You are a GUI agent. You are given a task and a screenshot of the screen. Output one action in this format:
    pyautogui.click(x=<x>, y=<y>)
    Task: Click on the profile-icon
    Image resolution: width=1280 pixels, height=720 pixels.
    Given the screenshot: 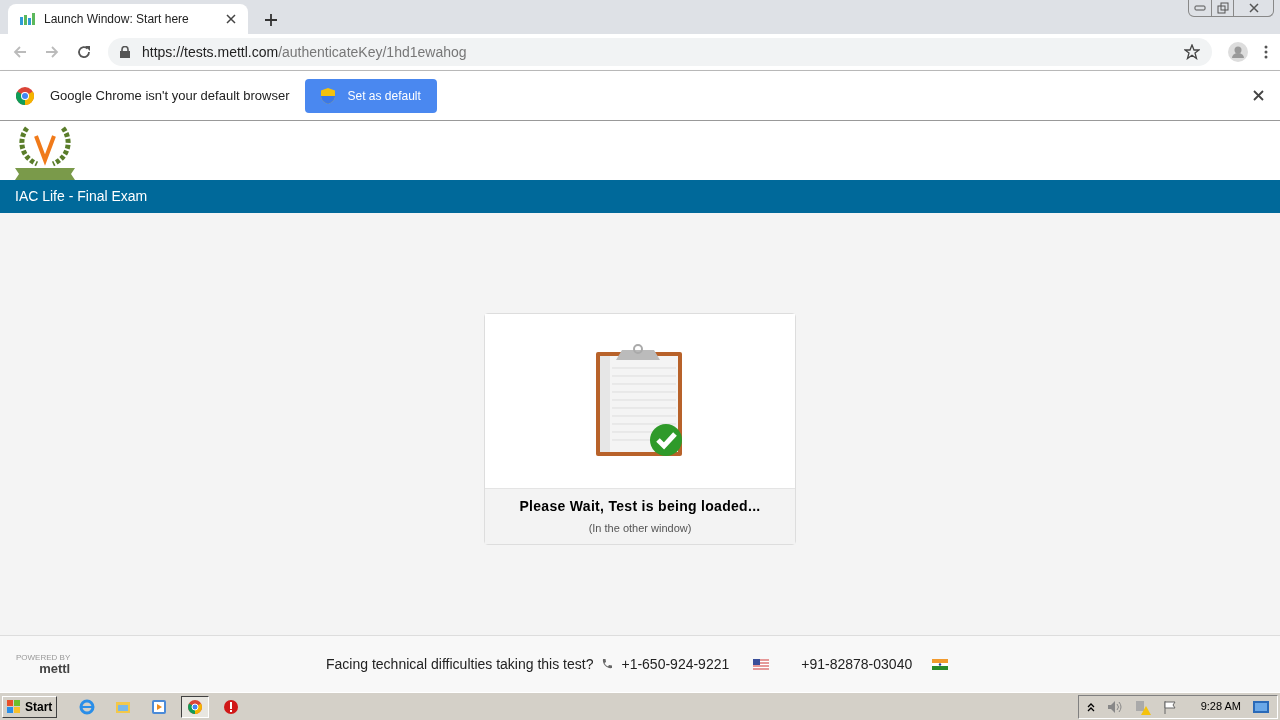 What is the action you would take?
    pyautogui.click(x=1238, y=52)
    